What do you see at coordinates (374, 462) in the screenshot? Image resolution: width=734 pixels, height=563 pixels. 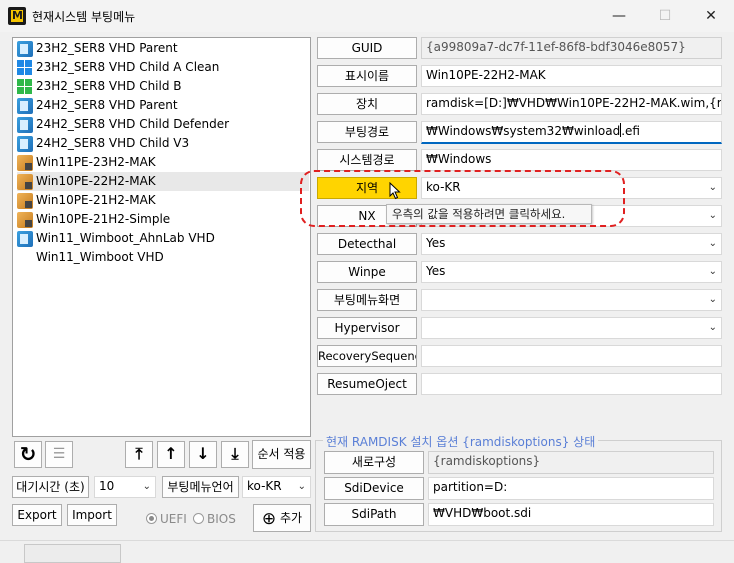 I see `ramdisk-new-button: 새로구성` at bounding box center [374, 462].